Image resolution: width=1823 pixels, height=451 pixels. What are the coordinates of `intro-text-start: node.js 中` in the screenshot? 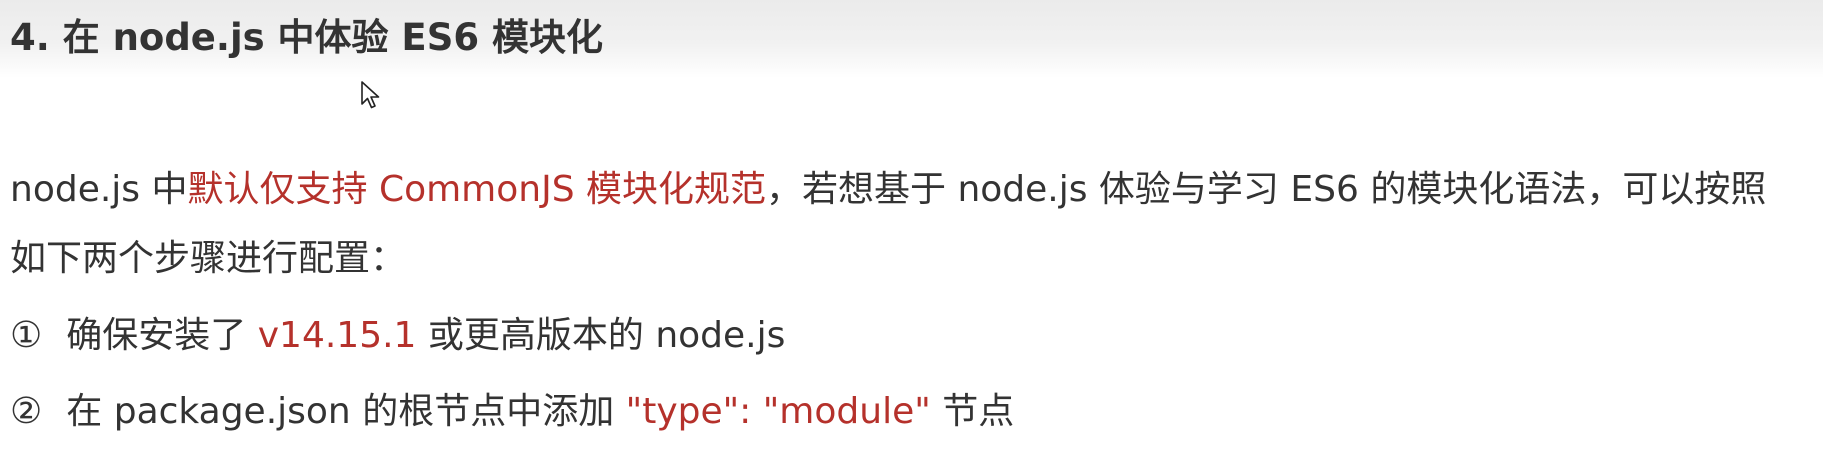 It's located at (99, 189).